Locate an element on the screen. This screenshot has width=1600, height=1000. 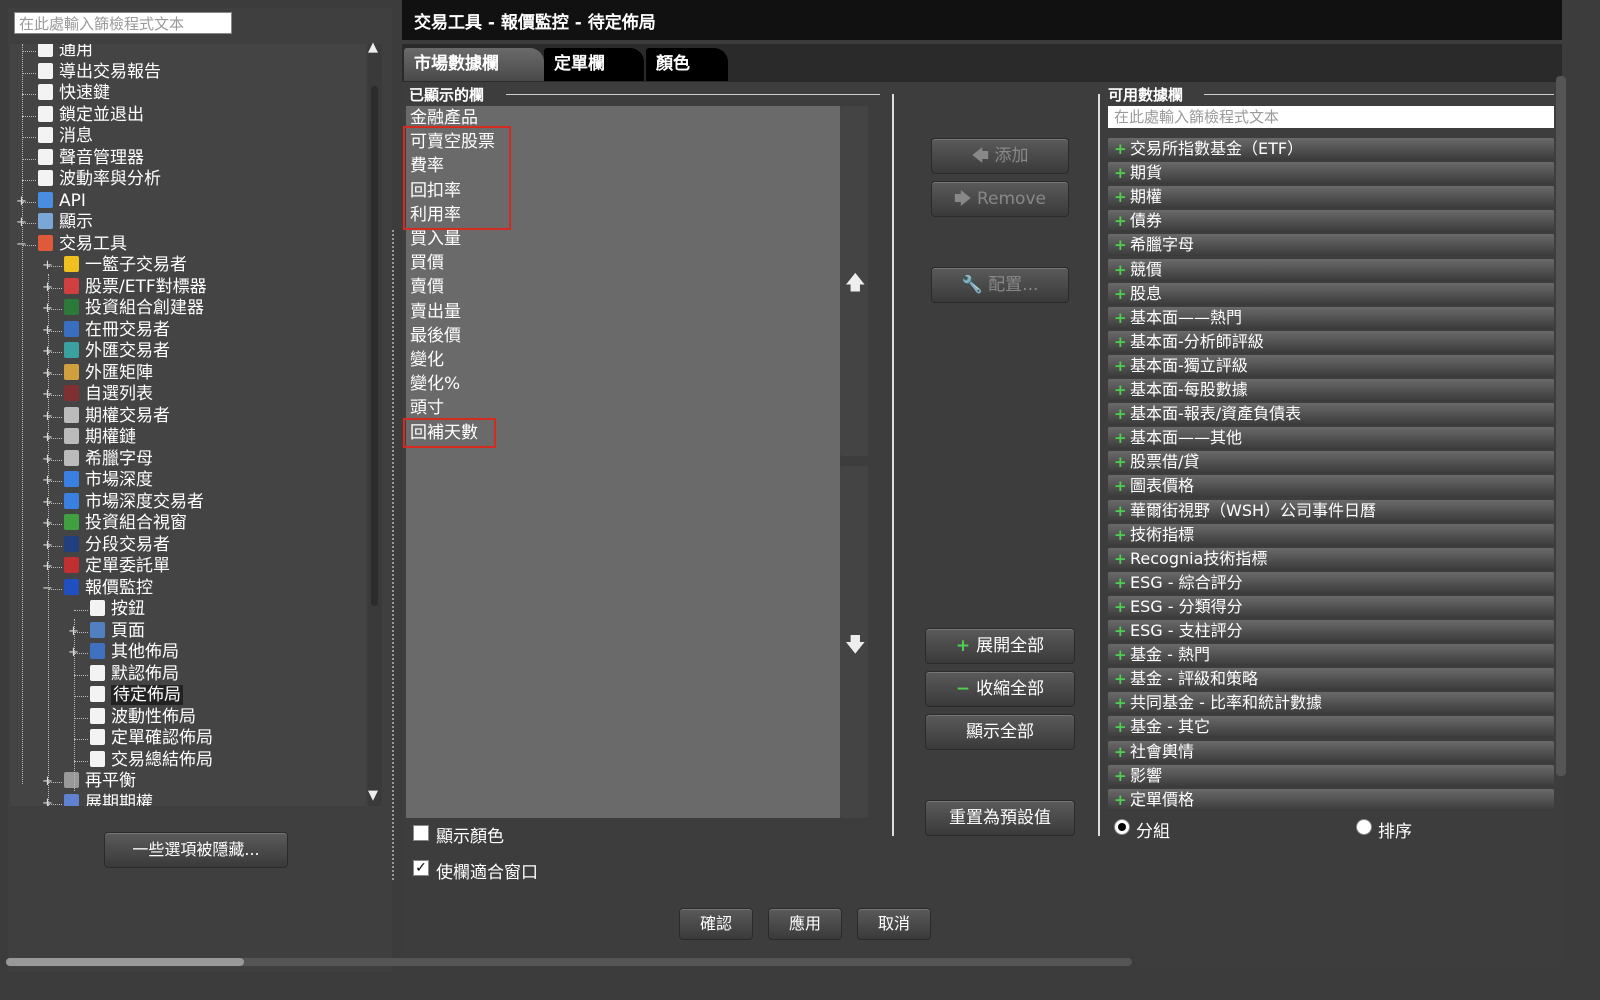
available-column-group: + 基本面-報表/資產負債表 is located at coordinates (1331, 414).